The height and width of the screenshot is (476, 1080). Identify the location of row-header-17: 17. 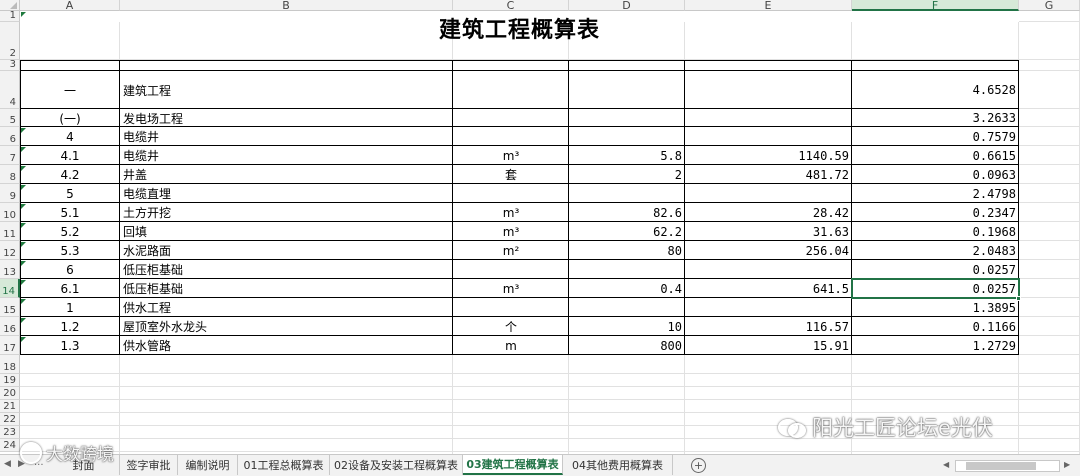
(10, 345).